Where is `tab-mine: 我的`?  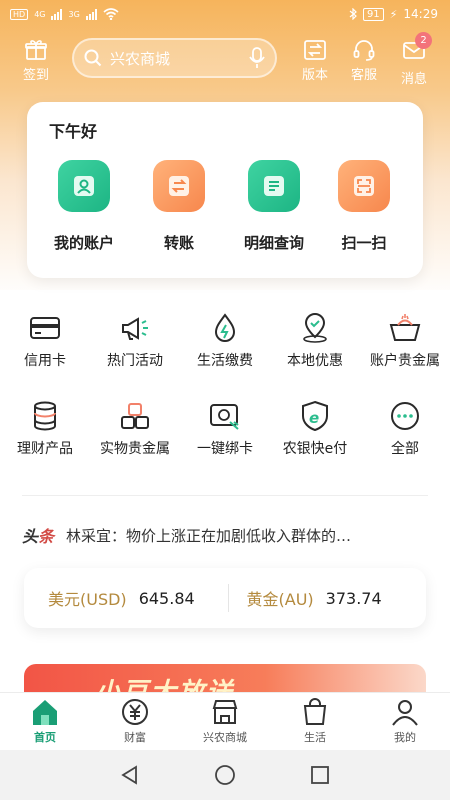 tab-mine: 我的 is located at coordinates (405, 721).